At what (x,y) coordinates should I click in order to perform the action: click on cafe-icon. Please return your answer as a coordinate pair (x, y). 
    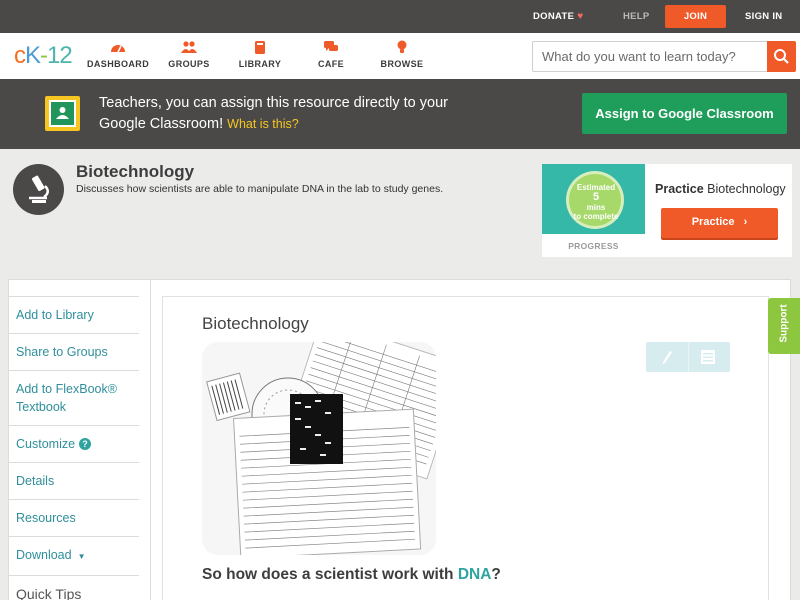
    Looking at the image, I should click on (331, 46).